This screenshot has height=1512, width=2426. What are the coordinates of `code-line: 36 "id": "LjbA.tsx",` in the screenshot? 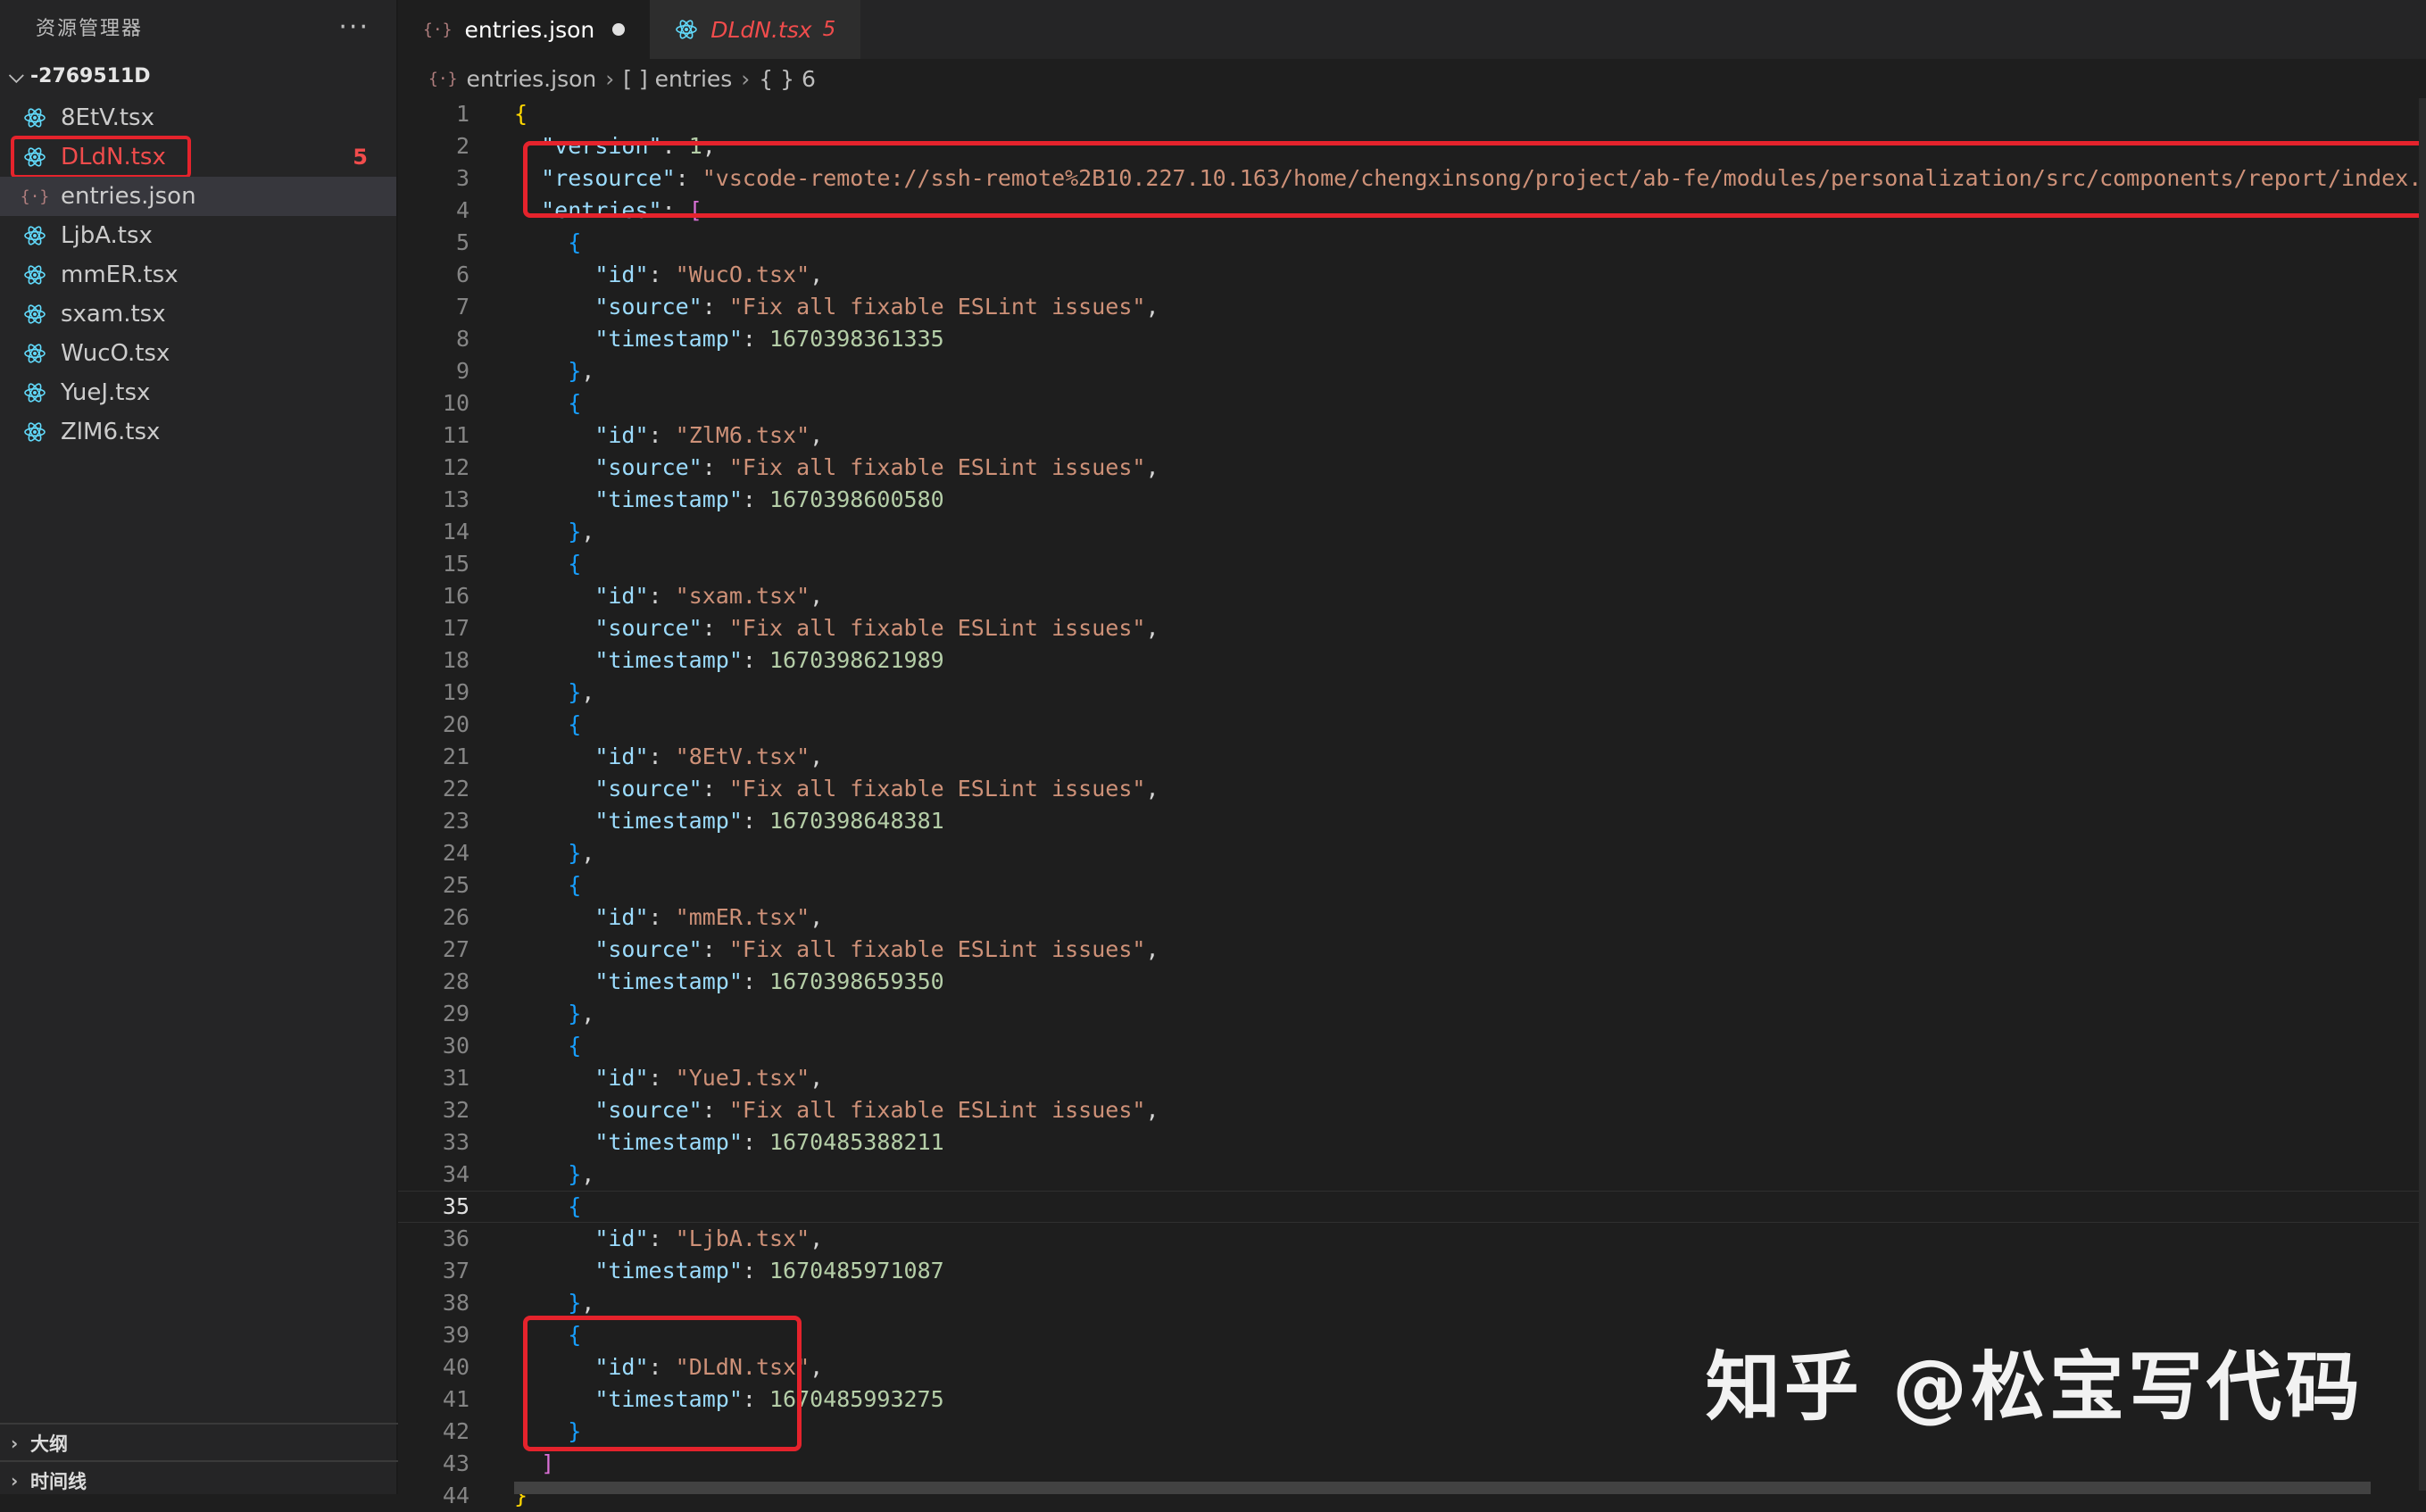 It's located at (1412, 1239).